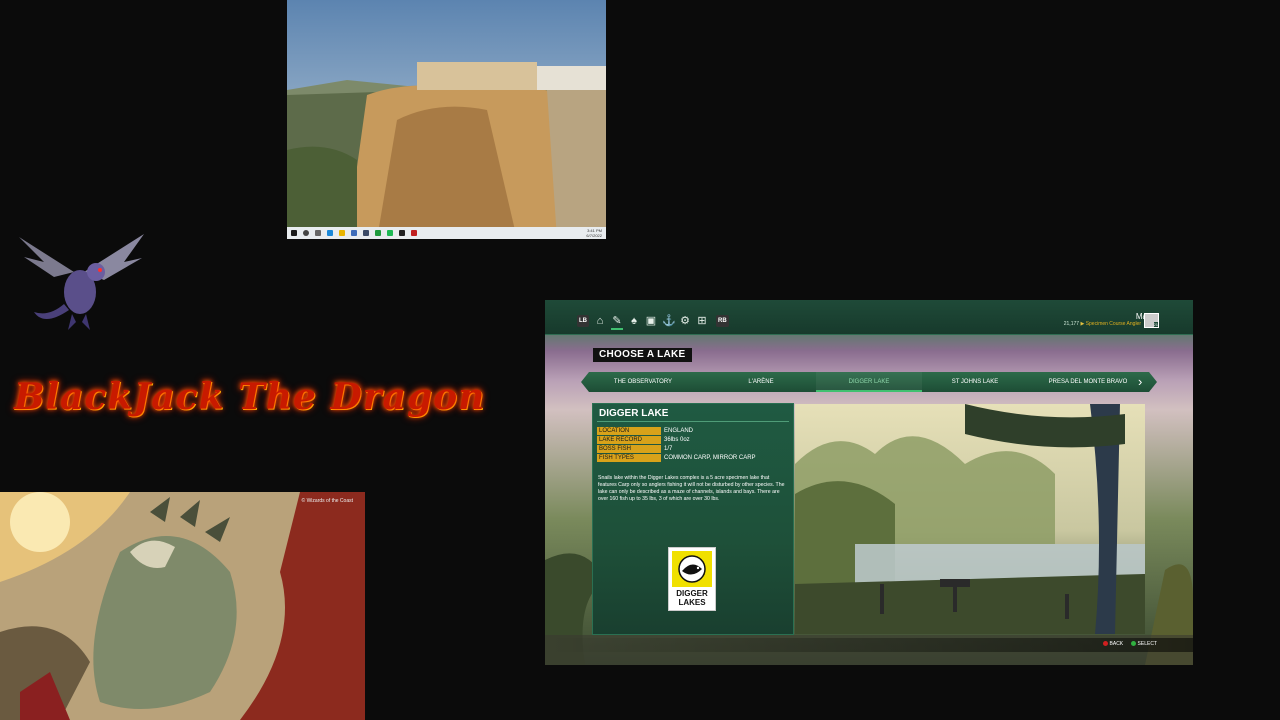  What do you see at coordinates (402, 233) in the screenshot?
I see `terminal-icon` at bounding box center [402, 233].